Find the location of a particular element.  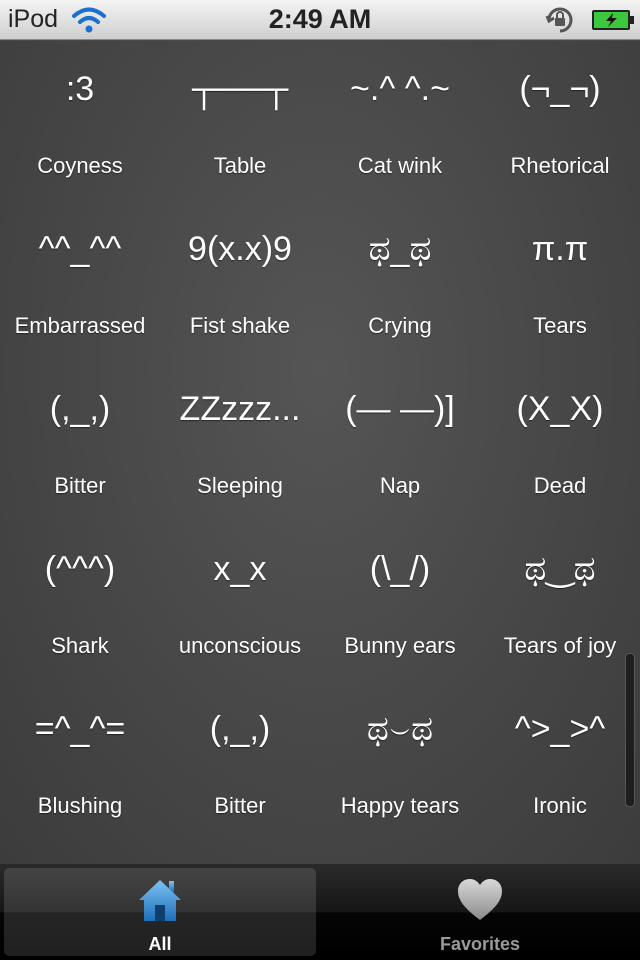

emoticon-label: Ironic is located at coordinates (560, 805).